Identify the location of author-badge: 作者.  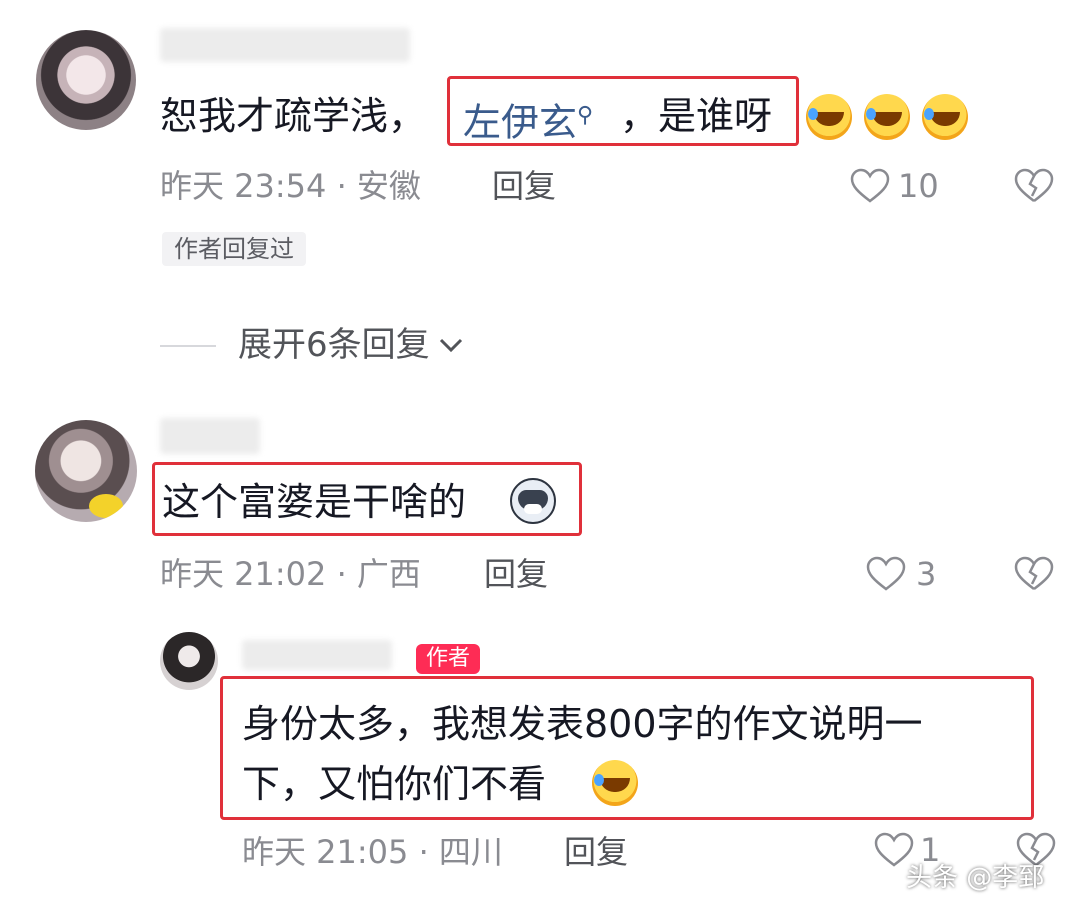
(448, 659).